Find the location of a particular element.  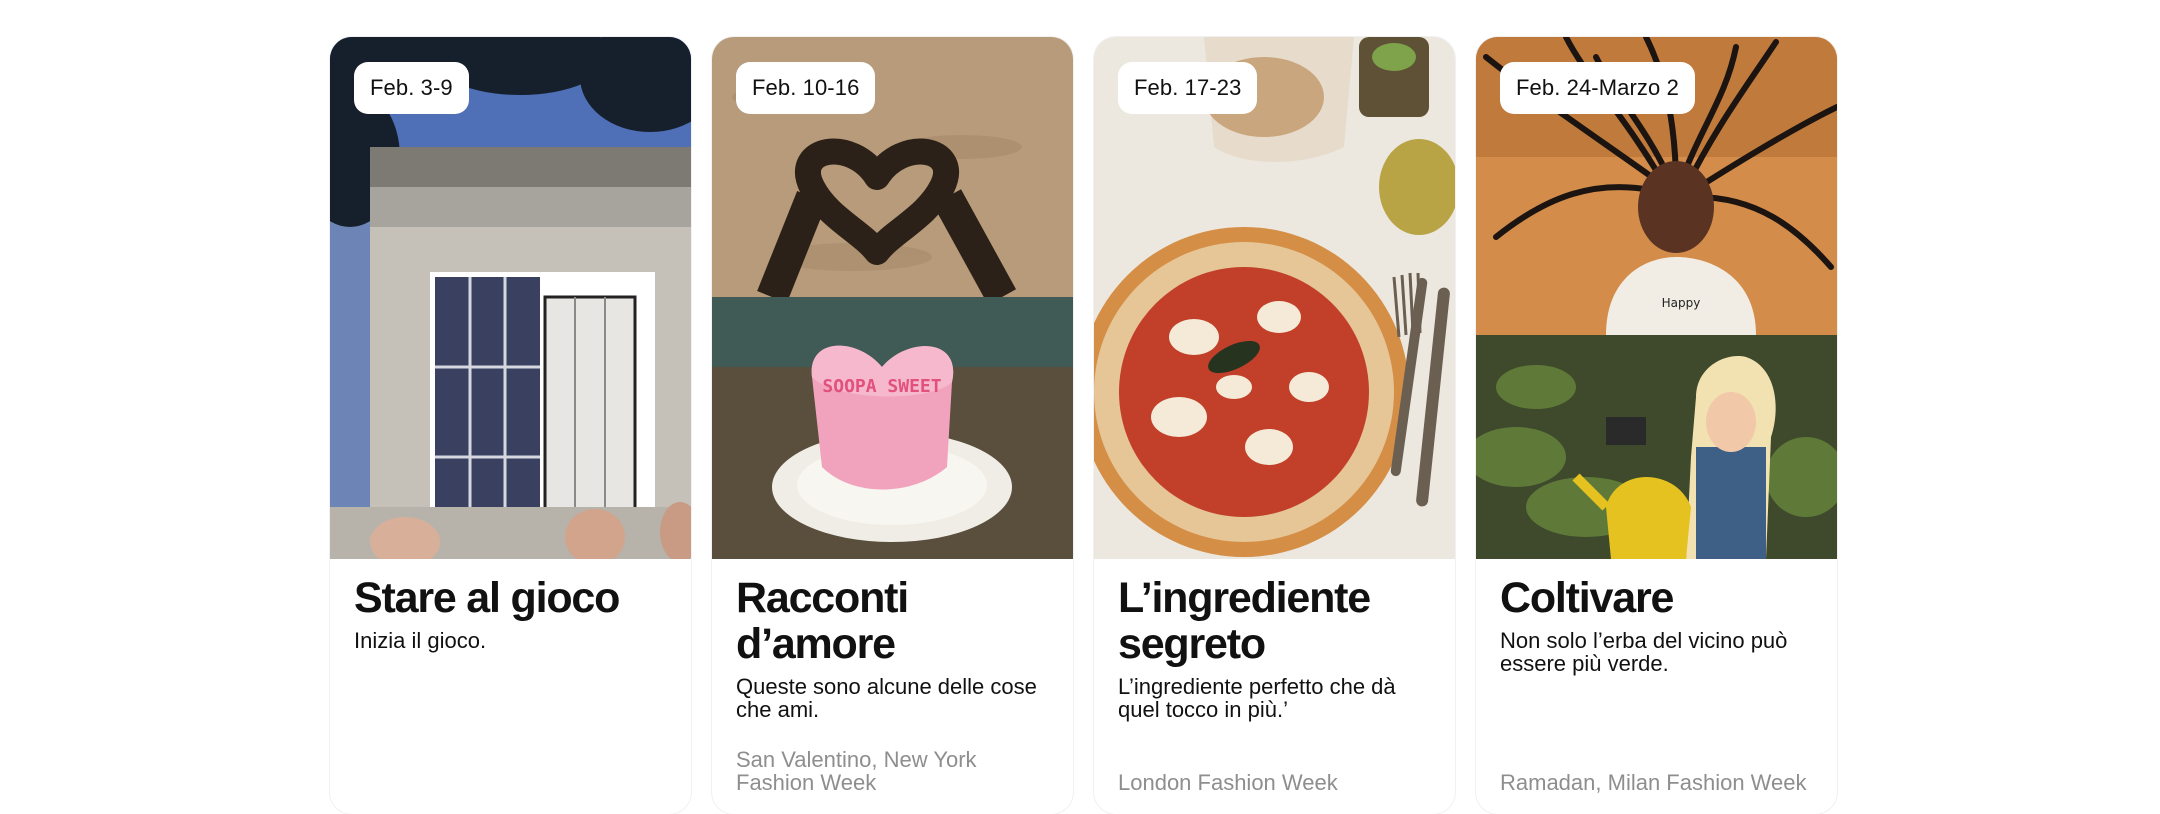

card-tags: London Fashion Week is located at coordinates (1228, 782).